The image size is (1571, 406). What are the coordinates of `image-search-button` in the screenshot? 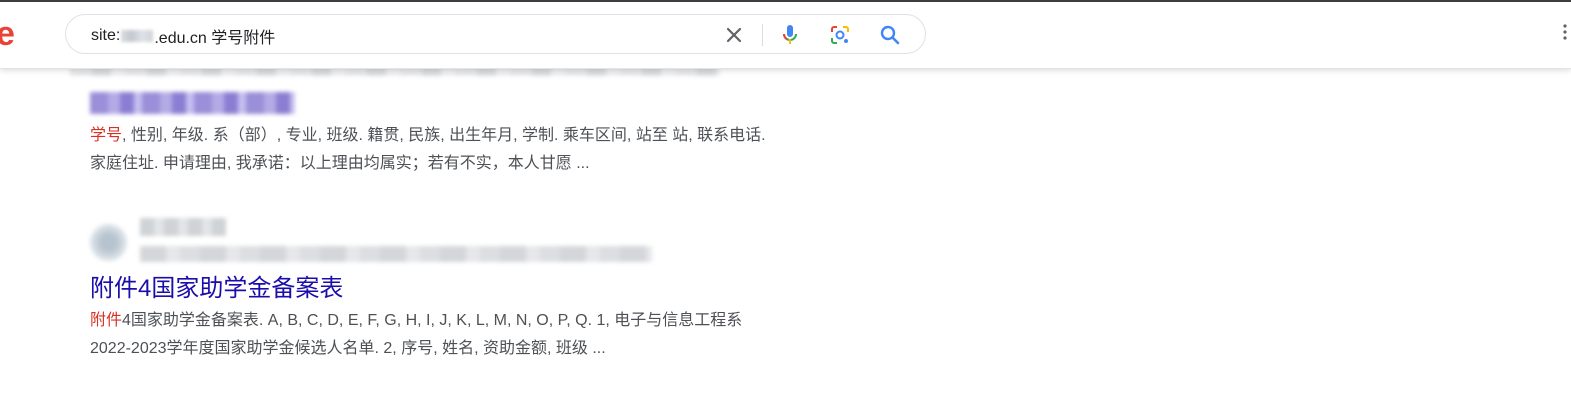 It's located at (840, 35).